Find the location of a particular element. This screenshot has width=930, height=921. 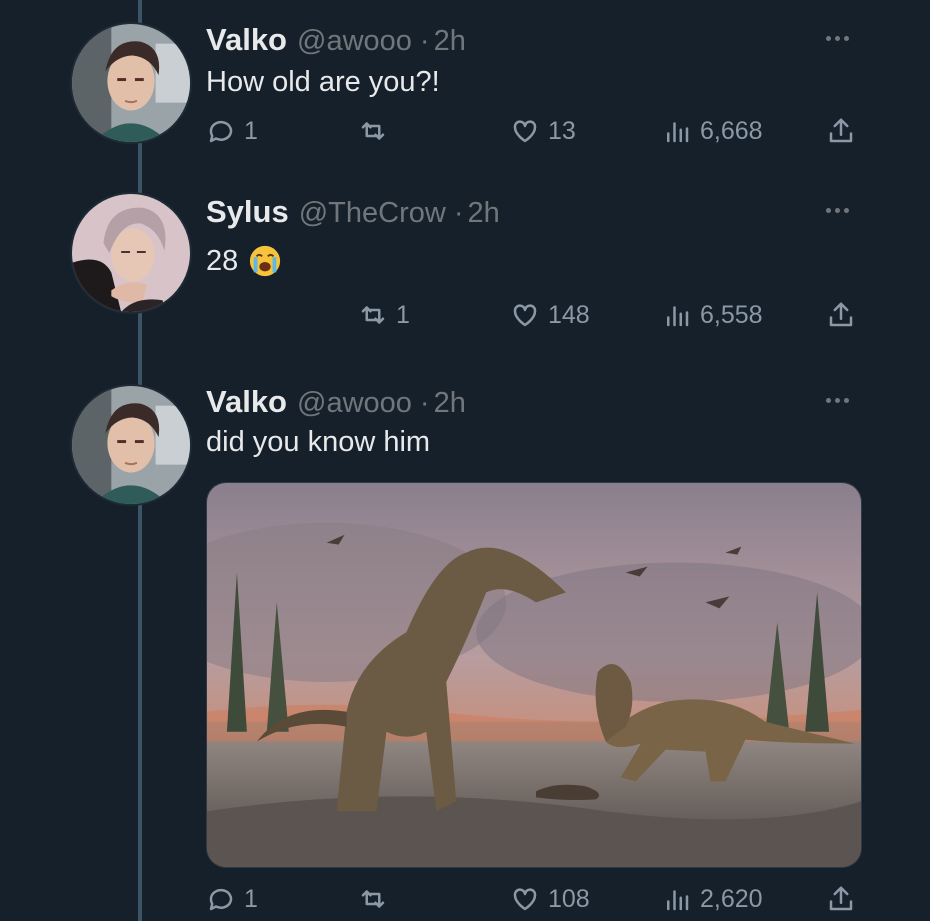

avatar-sylus is located at coordinates (131, 253).